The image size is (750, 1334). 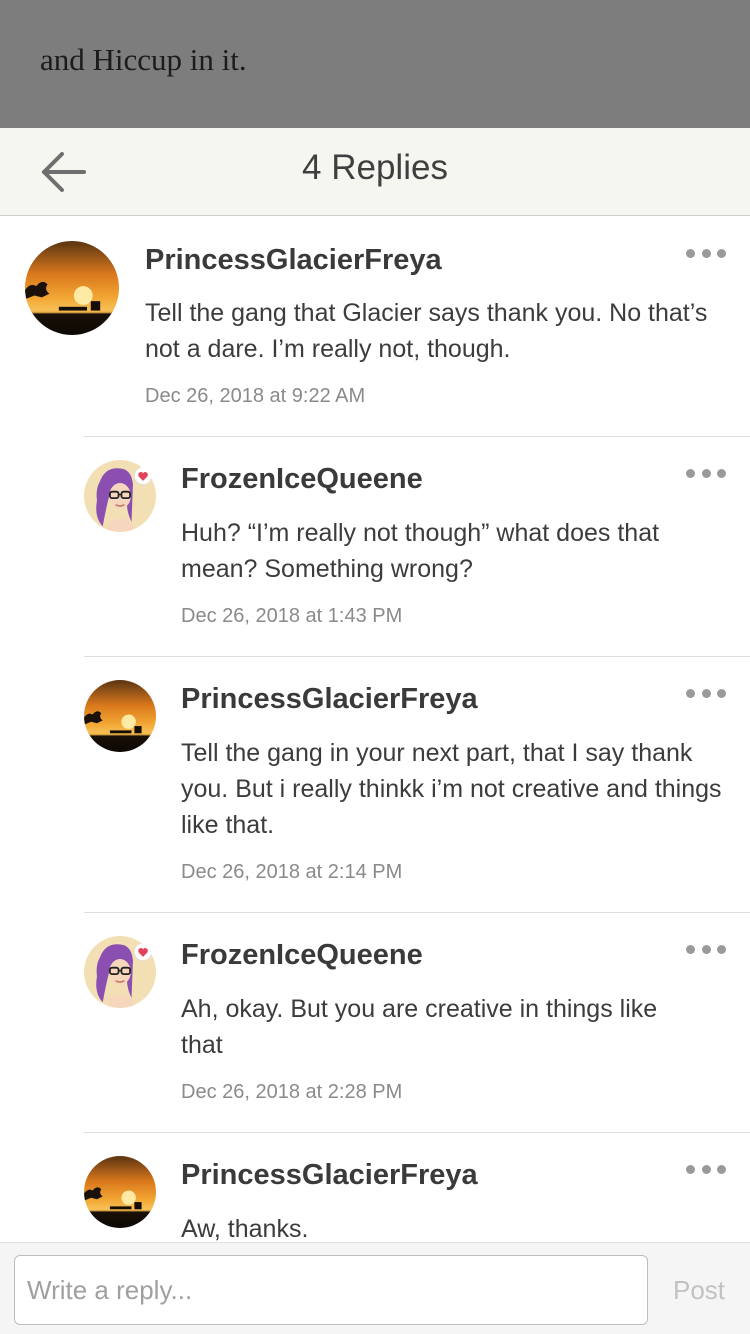 I want to click on reply-timestamp: Dec 26, 2018 at 2:28 PM, so click(x=292, y=1092).